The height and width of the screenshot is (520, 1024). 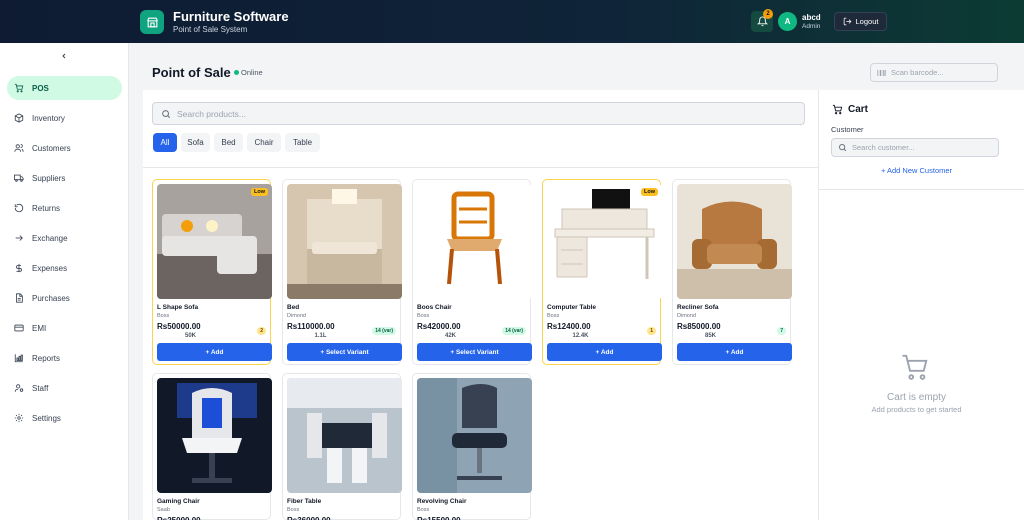 I want to click on product-price-short: 50K, so click(x=190, y=336).